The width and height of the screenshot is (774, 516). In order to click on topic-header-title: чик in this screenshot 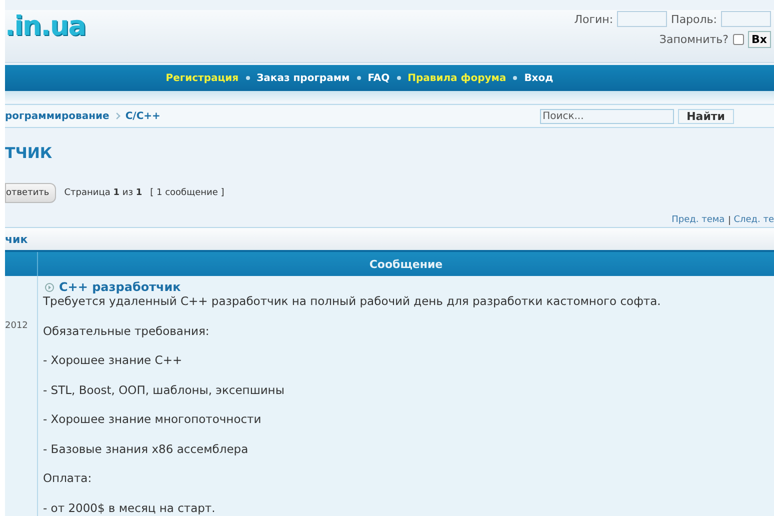, I will do `click(16, 239)`.